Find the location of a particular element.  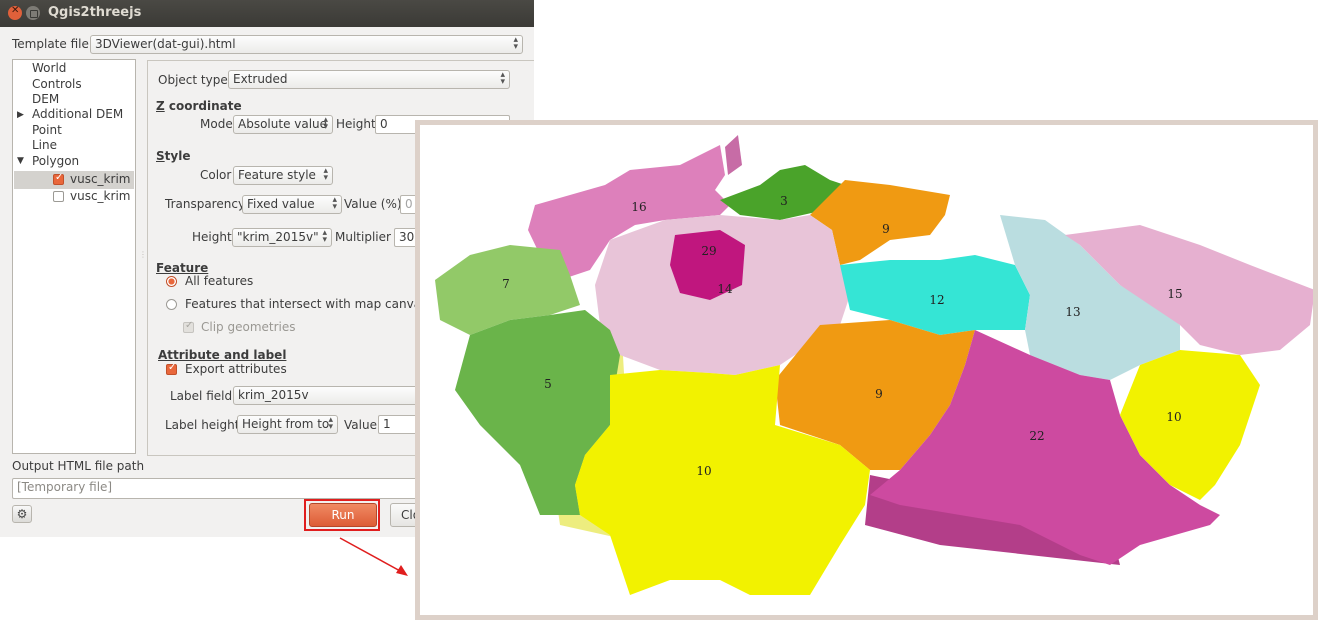

title-bar: Qgis2threejs is located at coordinates (267, 13).